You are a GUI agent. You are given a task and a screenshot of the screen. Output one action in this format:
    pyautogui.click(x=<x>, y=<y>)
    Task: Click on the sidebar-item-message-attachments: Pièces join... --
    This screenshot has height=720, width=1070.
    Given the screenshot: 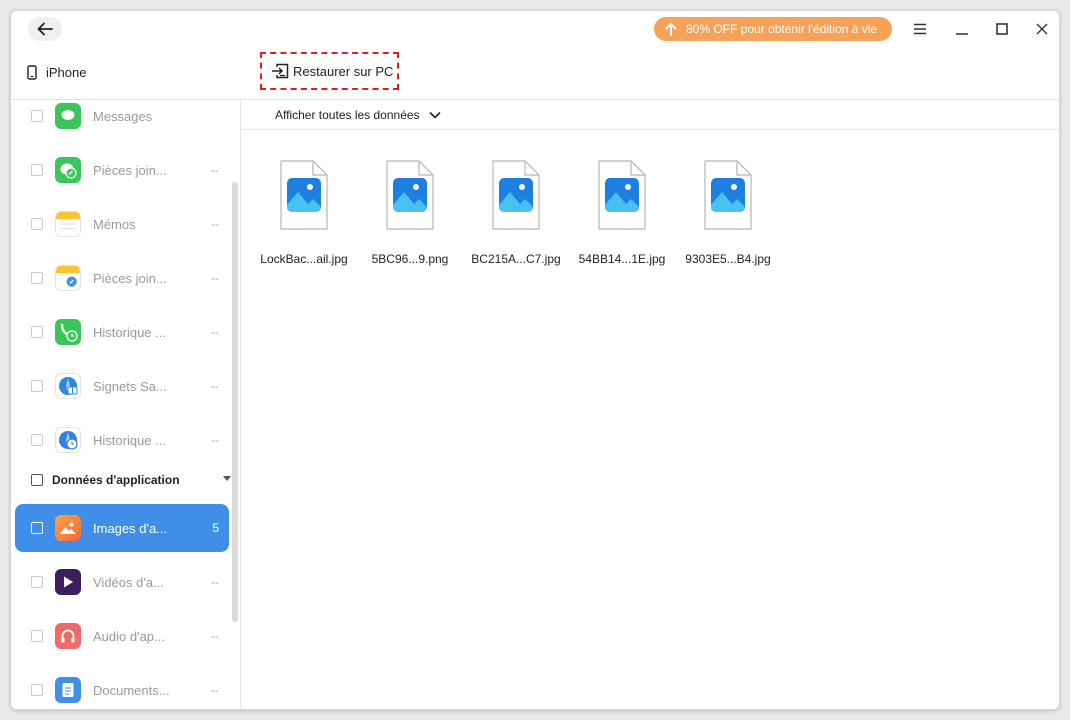 What is the action you would take?
    pyautogui.click(x=122, y=170)
    